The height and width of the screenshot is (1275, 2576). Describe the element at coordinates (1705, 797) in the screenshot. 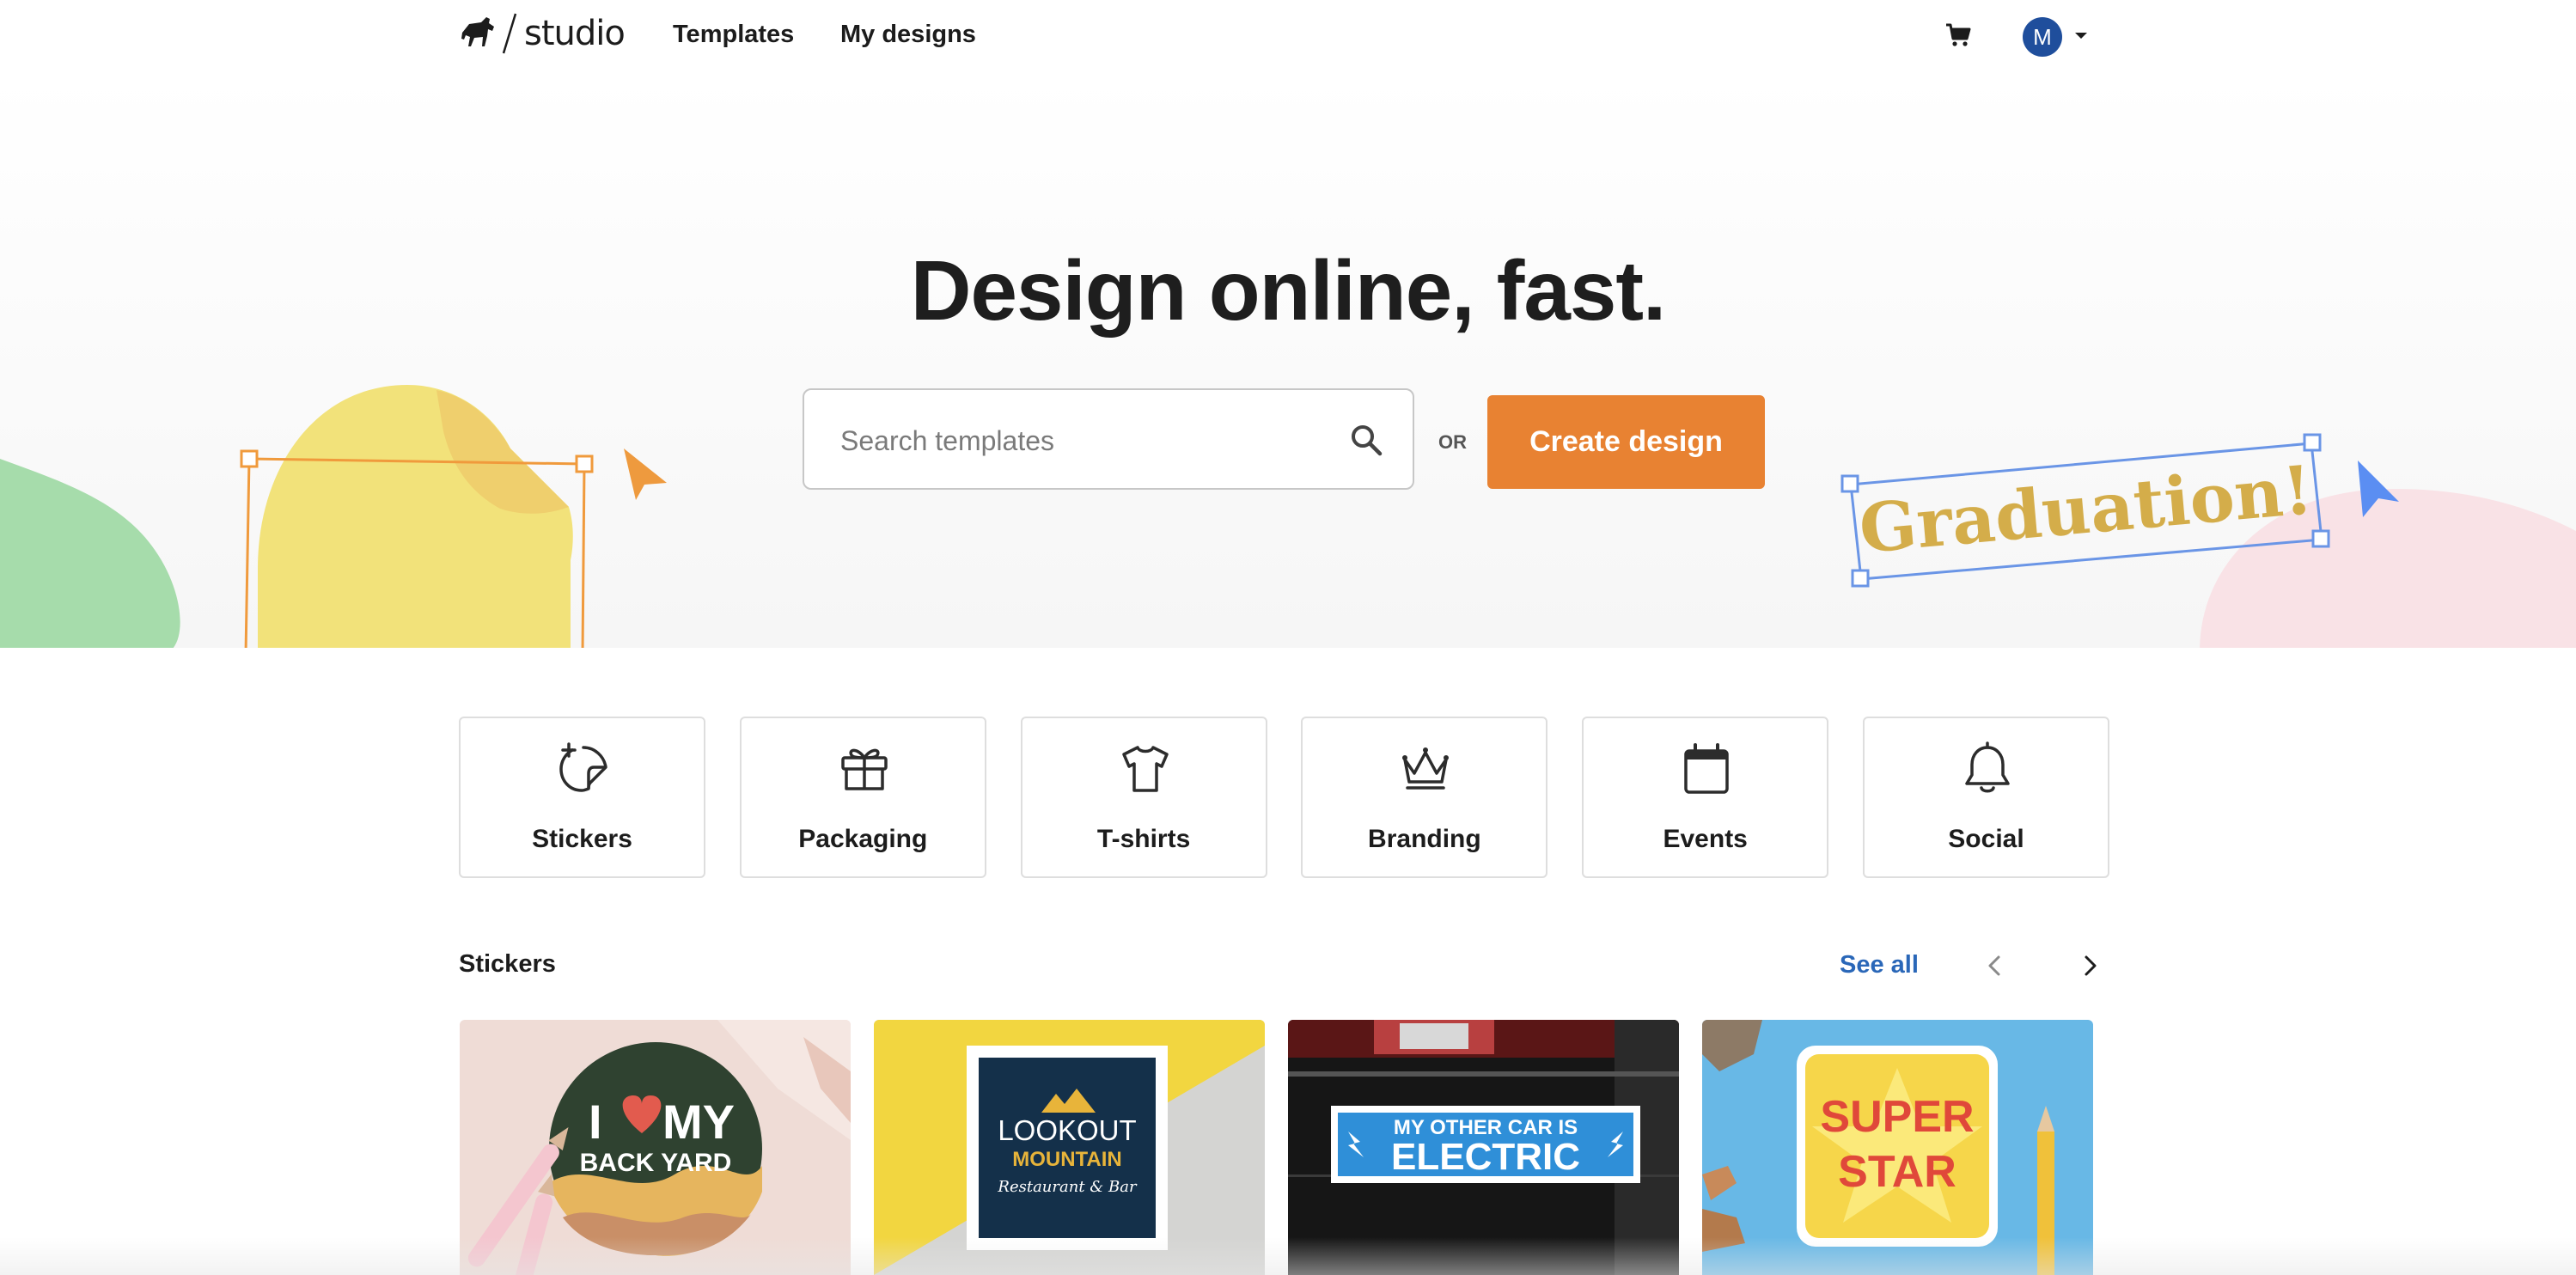

I see `category-events: Events` at that location.